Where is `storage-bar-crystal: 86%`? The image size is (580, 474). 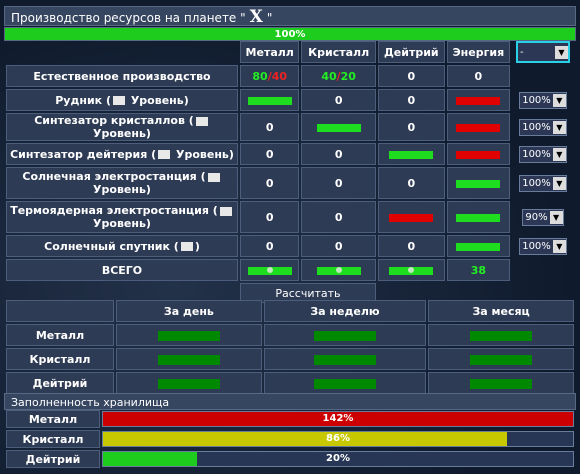 storage-bar-crystal: 86% is located at coordinates (338, 439).